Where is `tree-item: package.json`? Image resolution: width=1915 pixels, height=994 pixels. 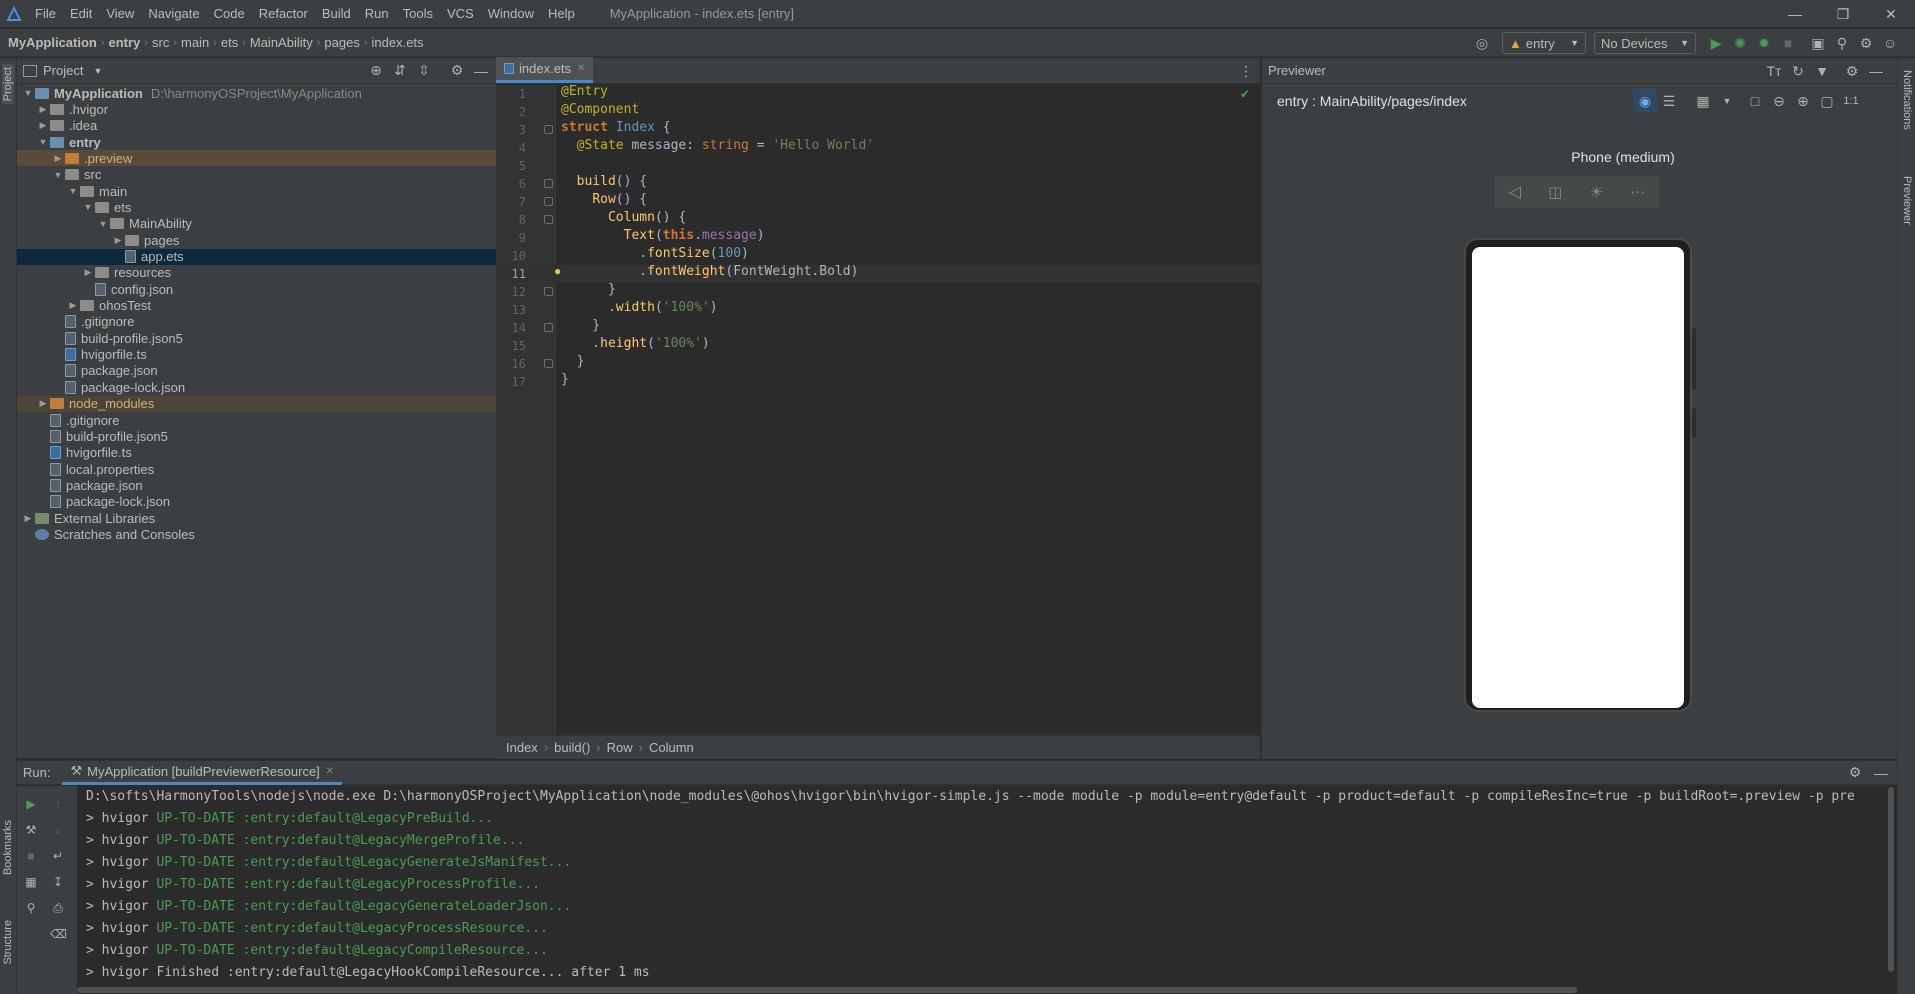
tree-item: package.json is located at coordinates (256, 485).